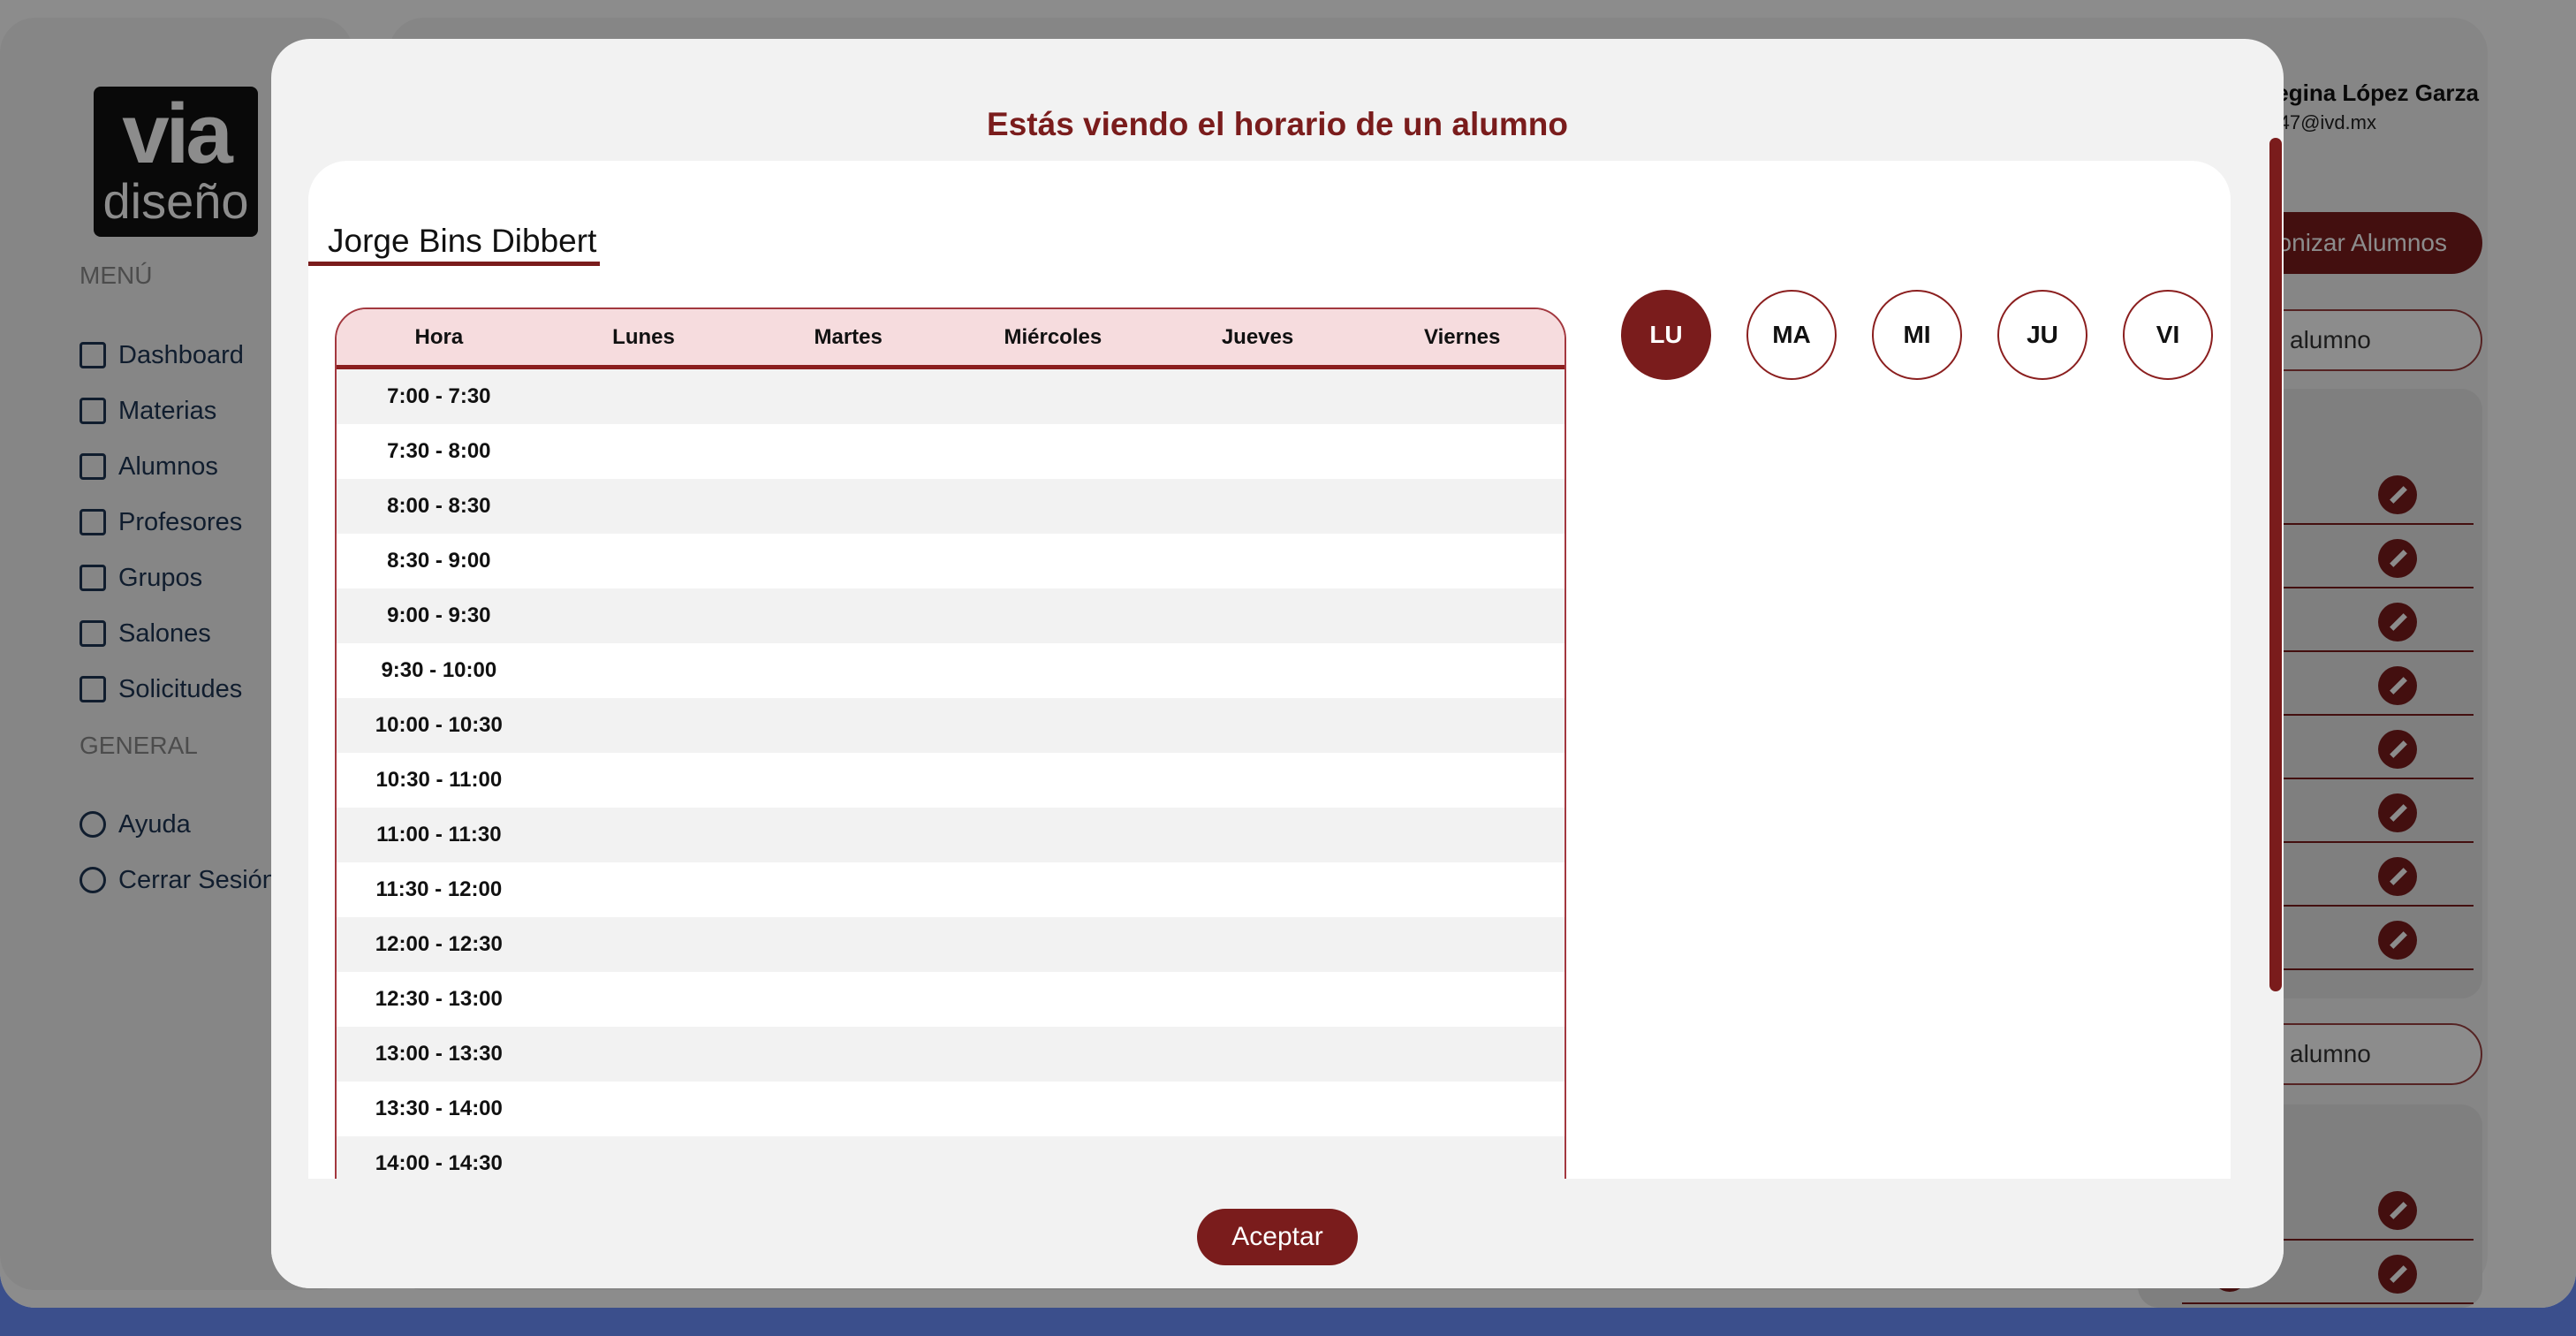 The height and width of the screenshot is (1336, 2576). What do you see at coordinates (439, 506) in the screenshot?
I see `time-slot-label: 8:00 - 8:30` at bounding box center [439, 506].